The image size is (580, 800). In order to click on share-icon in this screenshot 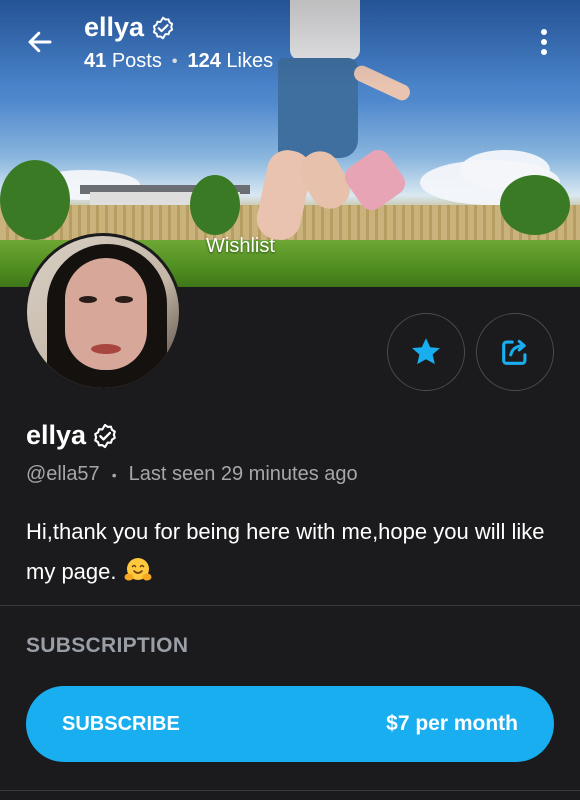, I will do `click(514, 352)`.